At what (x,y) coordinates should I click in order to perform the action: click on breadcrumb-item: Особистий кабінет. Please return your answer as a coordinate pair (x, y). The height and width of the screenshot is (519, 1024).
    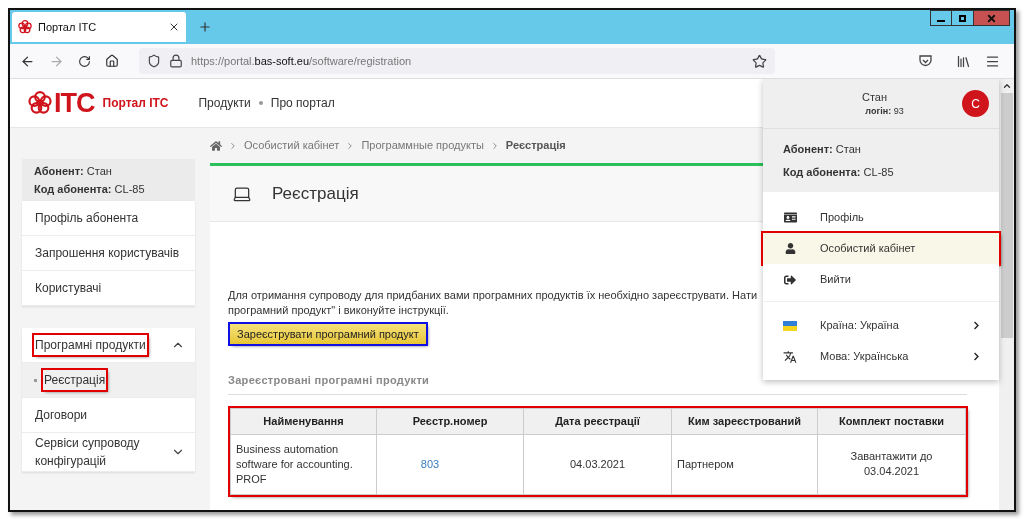
    Looking at the image, I should click on (292, 145).